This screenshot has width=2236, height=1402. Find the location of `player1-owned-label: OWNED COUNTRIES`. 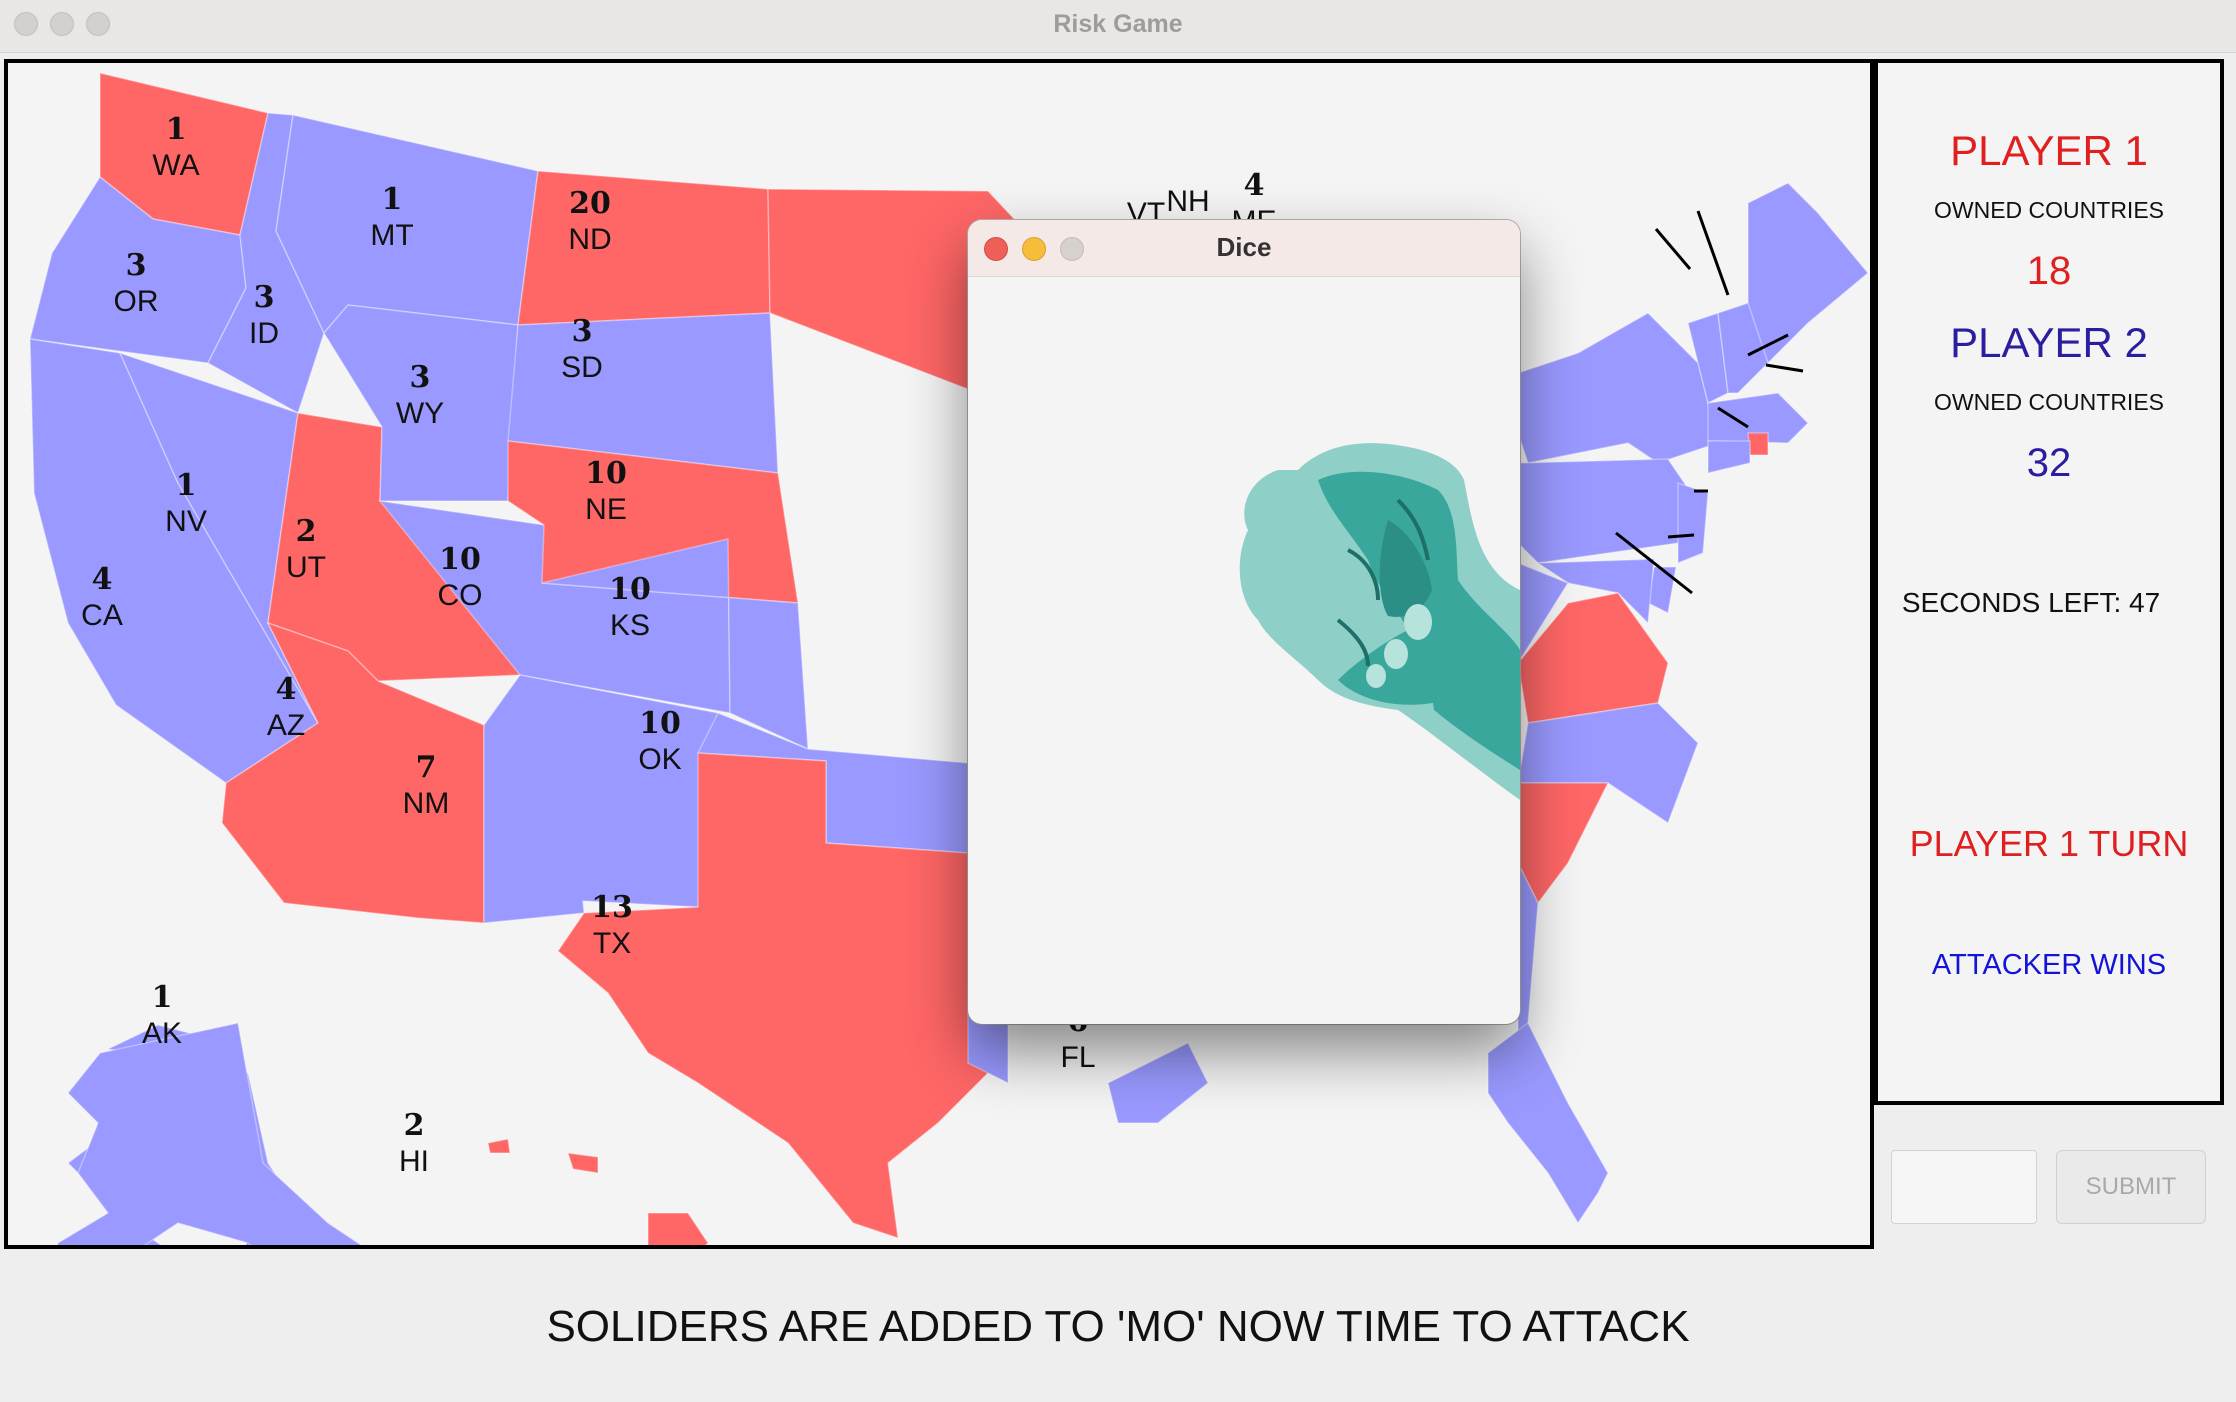

player1-owned-label: OWNED COUNTRIES is located at coordinates (2049, 210).